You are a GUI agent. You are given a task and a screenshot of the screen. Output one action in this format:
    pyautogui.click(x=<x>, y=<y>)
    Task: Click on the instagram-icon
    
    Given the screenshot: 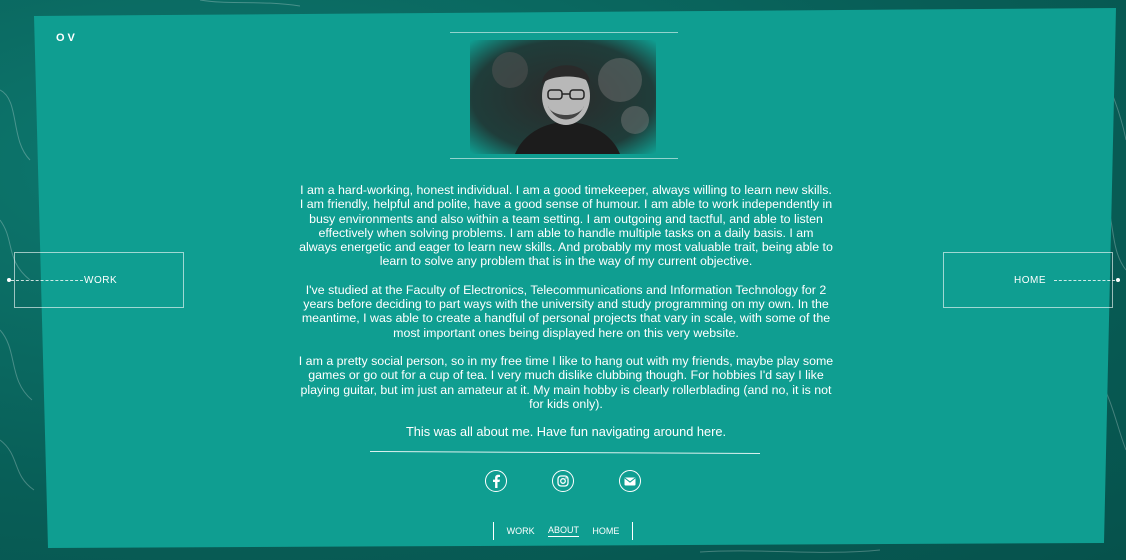 What is the action you would take?
    pyautogui.click(x=563, y=481)
    